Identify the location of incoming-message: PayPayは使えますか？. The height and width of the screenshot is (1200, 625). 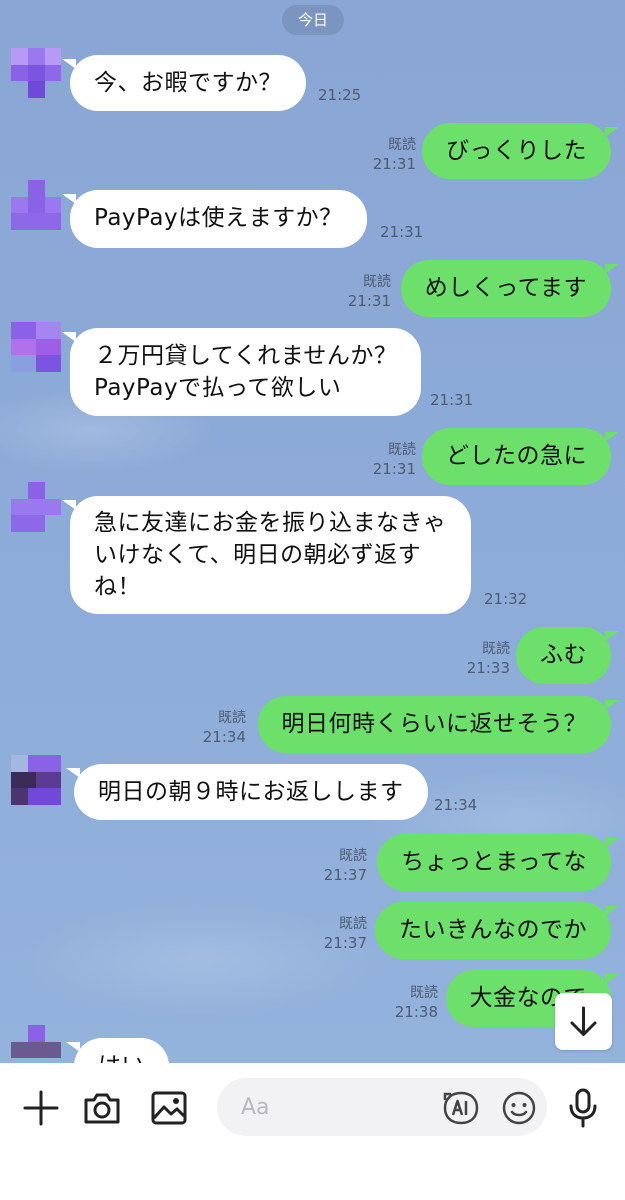
(214, 219).